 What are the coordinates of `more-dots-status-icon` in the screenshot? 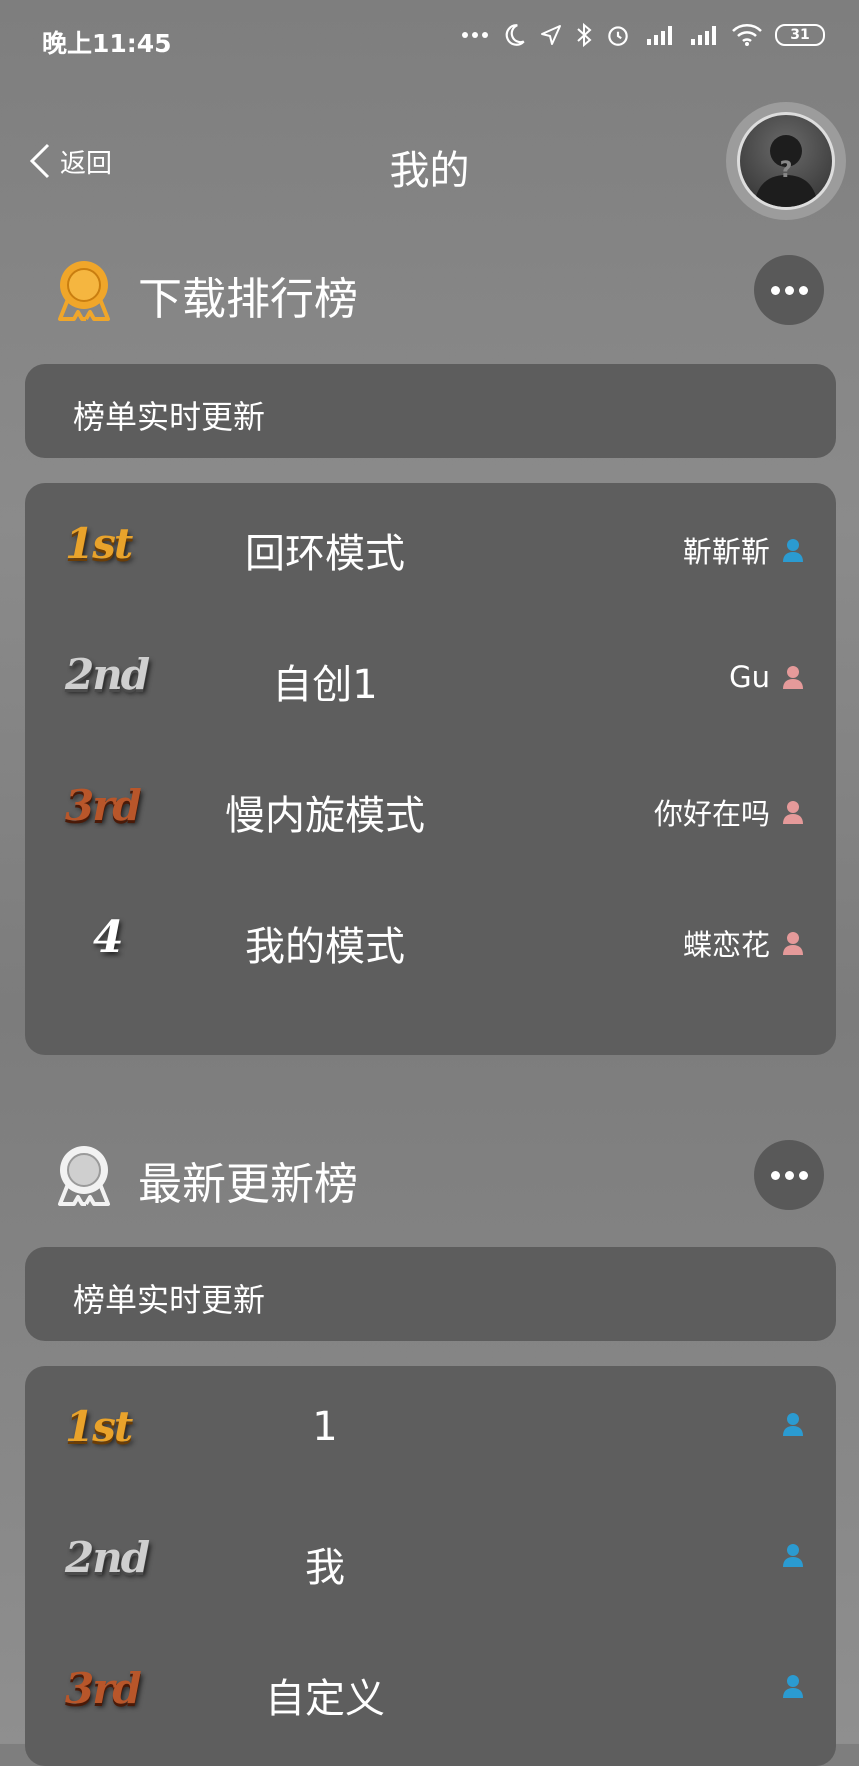 It's located at (475, 35).